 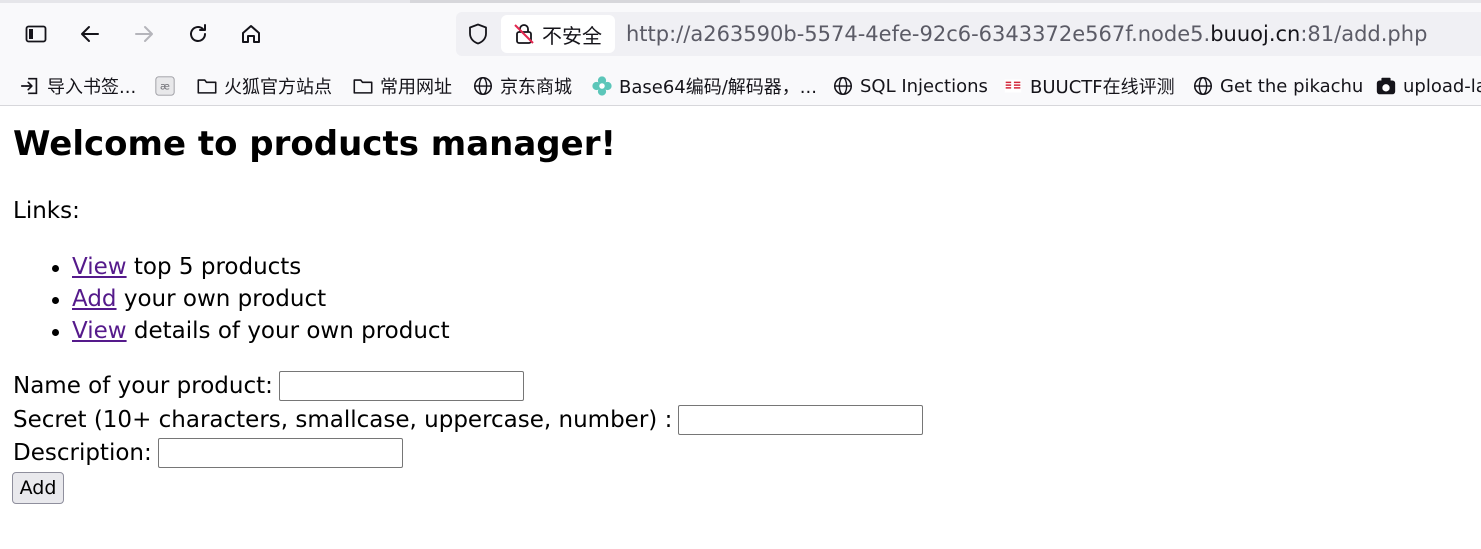 I want to click on forward-icon, so click(x=144, y=34).